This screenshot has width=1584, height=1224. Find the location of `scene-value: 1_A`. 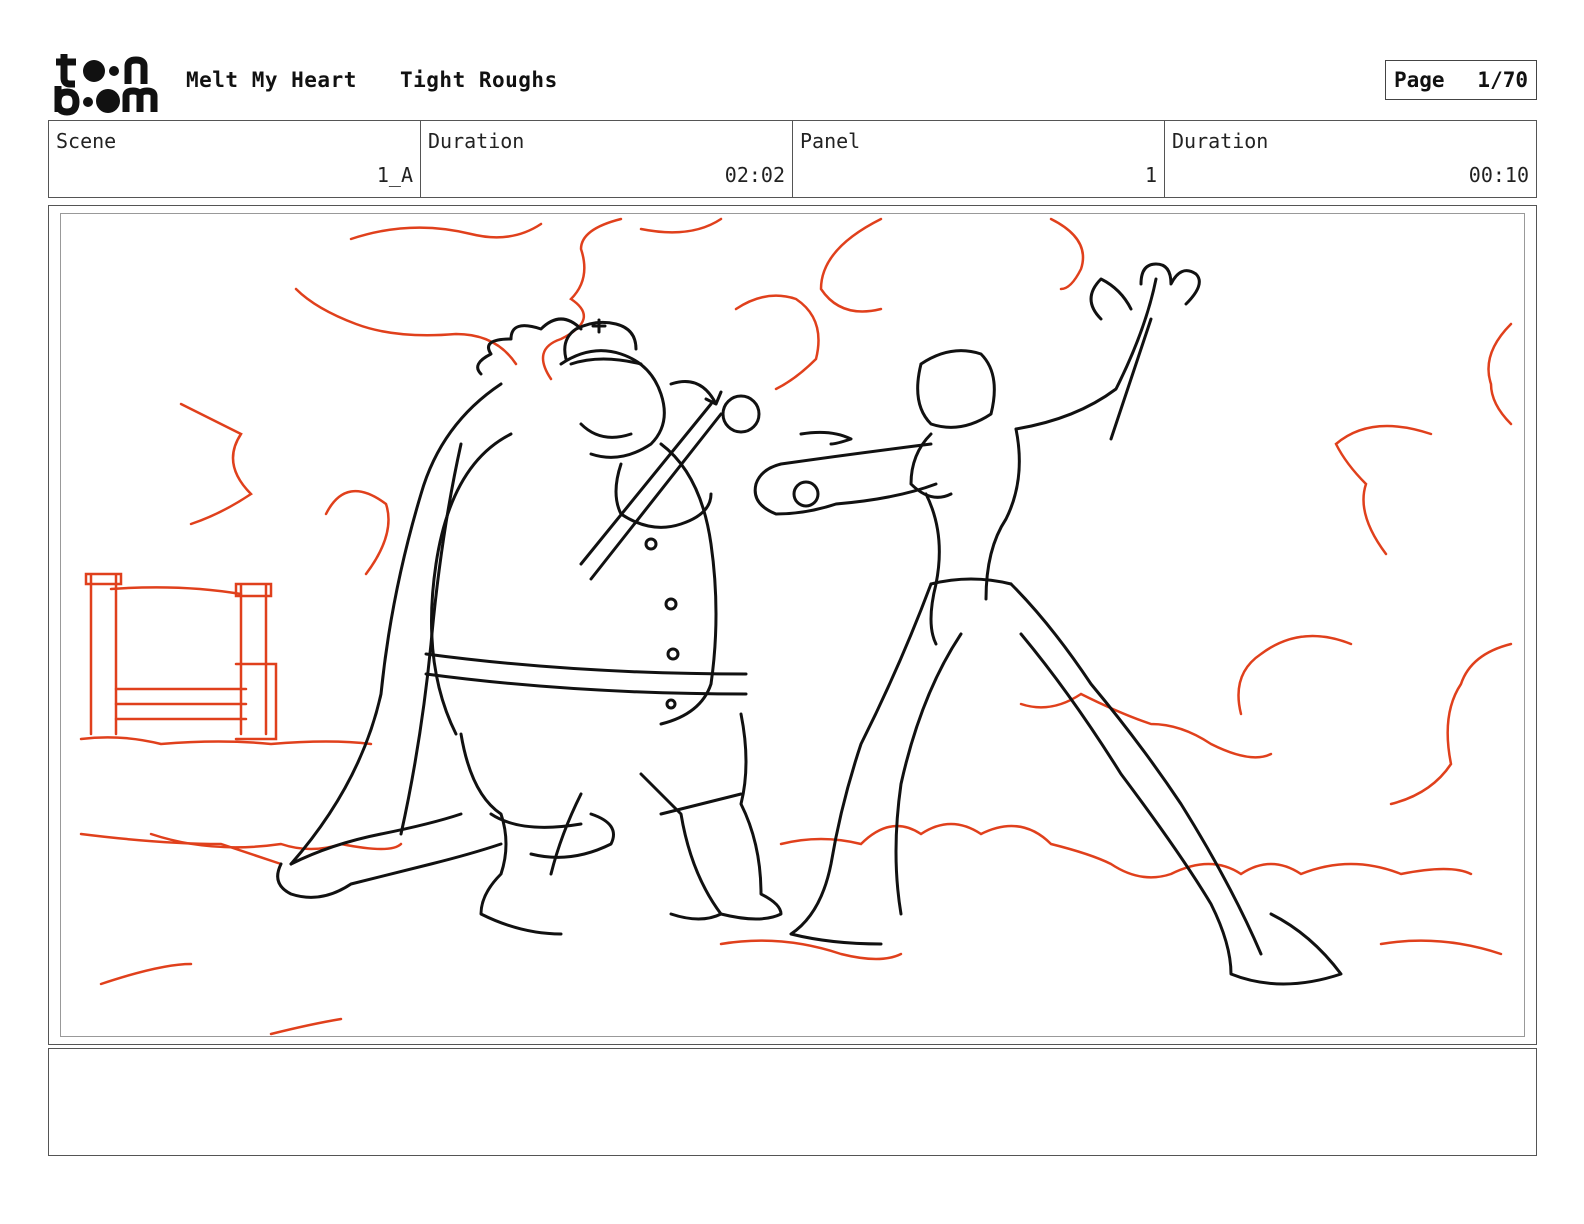

scene-value: 1_A is located at coordinates (394, 175).